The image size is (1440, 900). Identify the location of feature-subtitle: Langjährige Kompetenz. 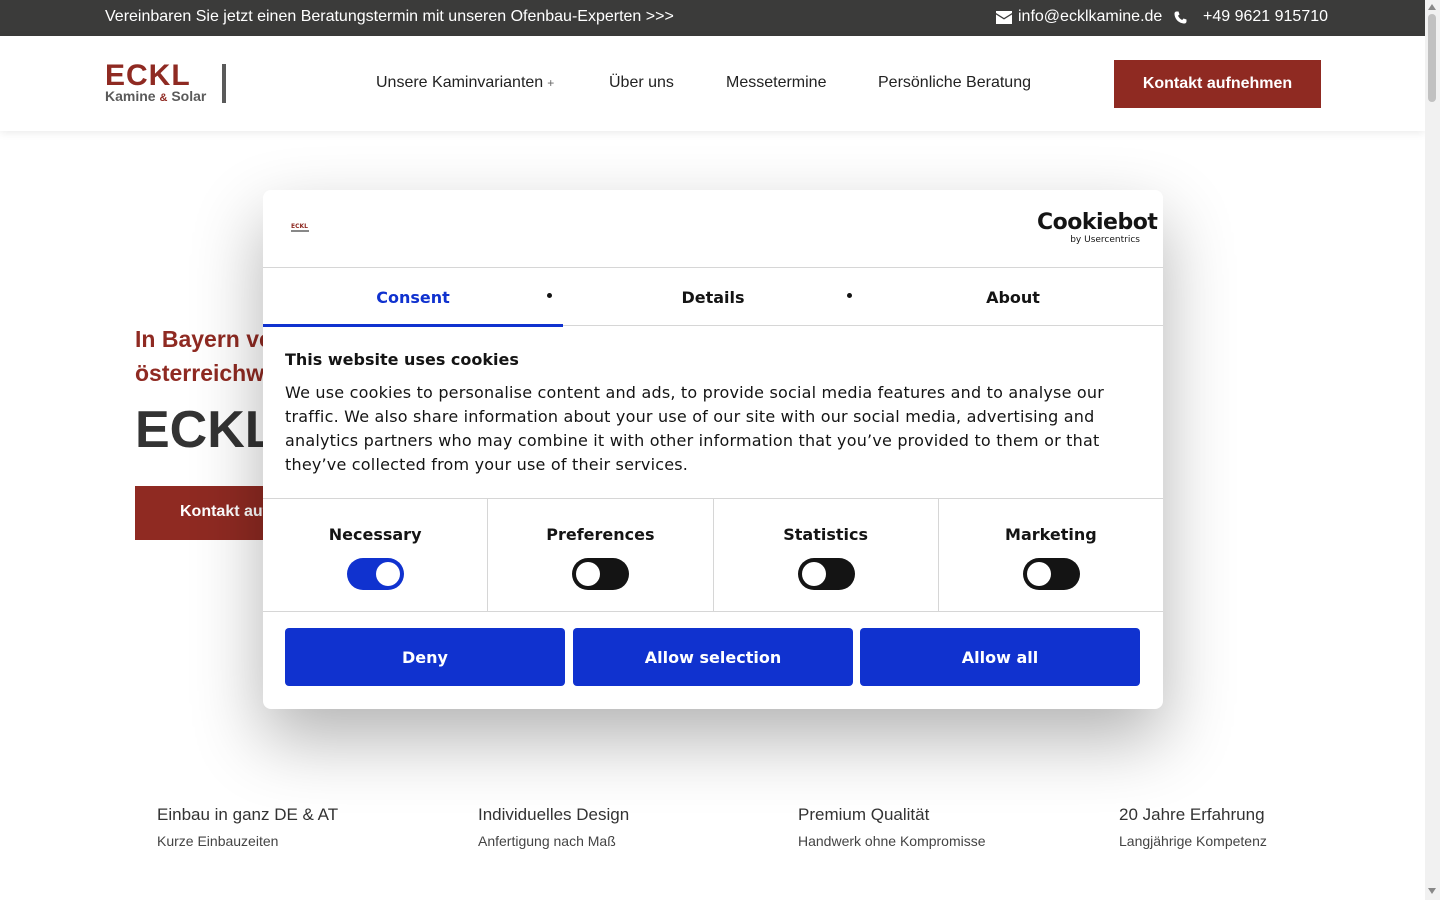
(1193, 841).